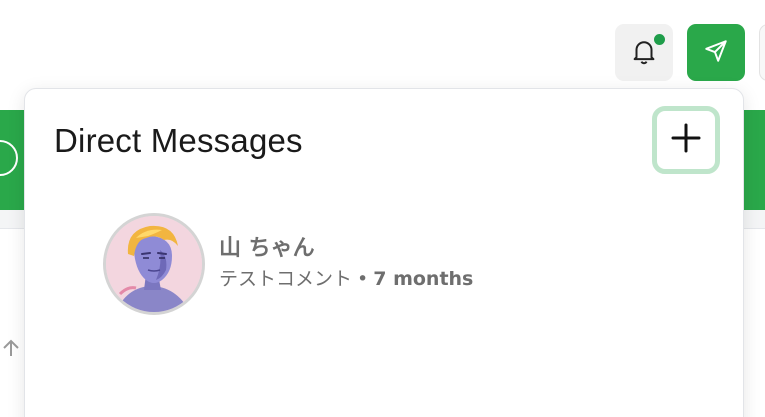  What do you see at coordinates (154, 263) in the screenshot?
I see `user-avatar` at bounding box center [154, 263].